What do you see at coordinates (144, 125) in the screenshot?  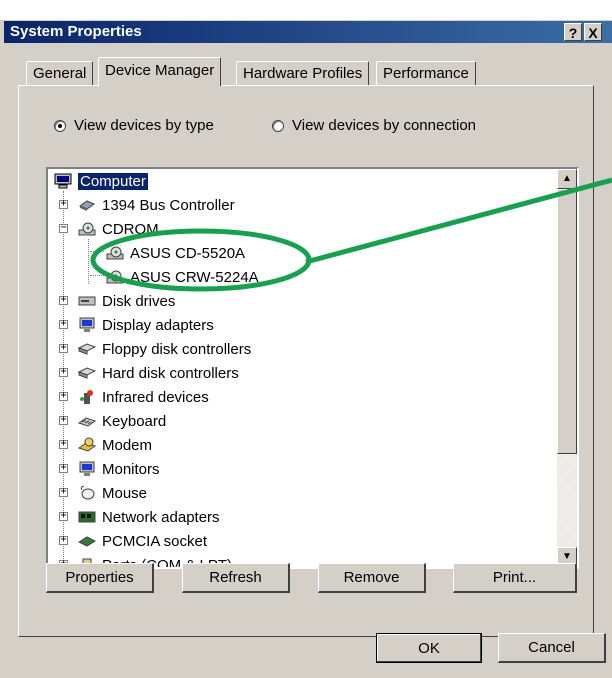 I see `view-by-type-label: View devices by type` at bounding box center [144, 125].